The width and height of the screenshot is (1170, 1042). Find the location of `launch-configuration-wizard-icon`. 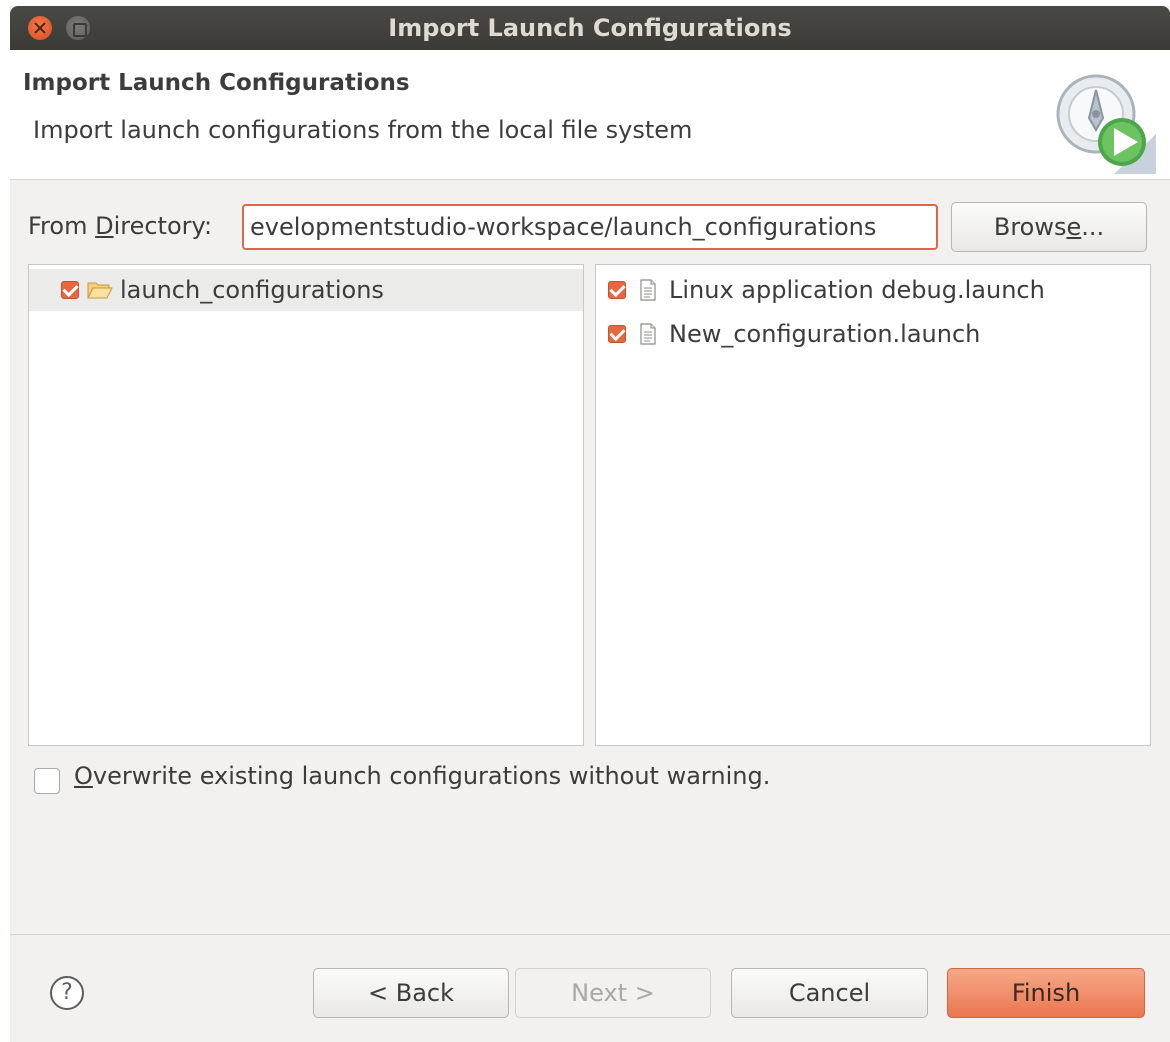

launch-configuration-wizard-icon is located at coordinates (1106, 124).